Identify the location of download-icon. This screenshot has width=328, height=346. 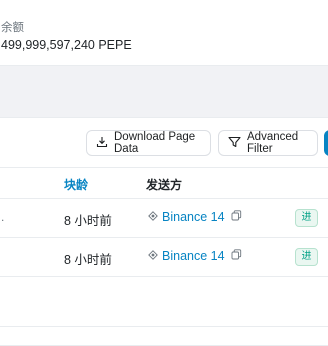
(102, 143).